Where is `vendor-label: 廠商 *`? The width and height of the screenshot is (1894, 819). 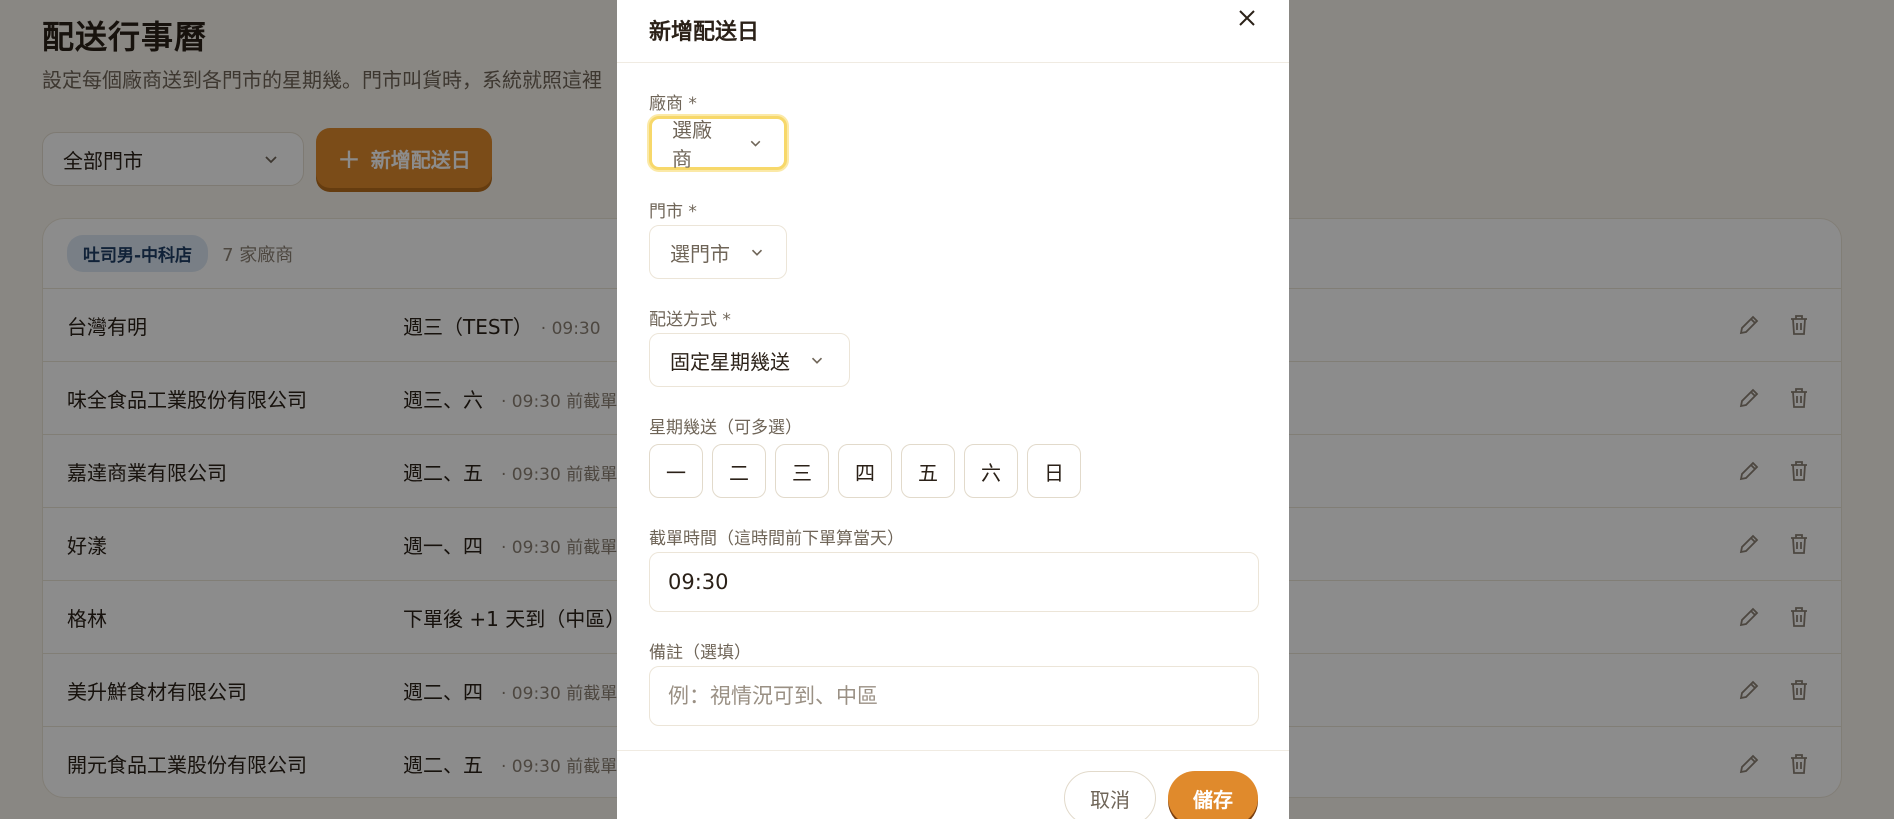
vendor-label: 廠商 * is located at coordinates (673, 104).